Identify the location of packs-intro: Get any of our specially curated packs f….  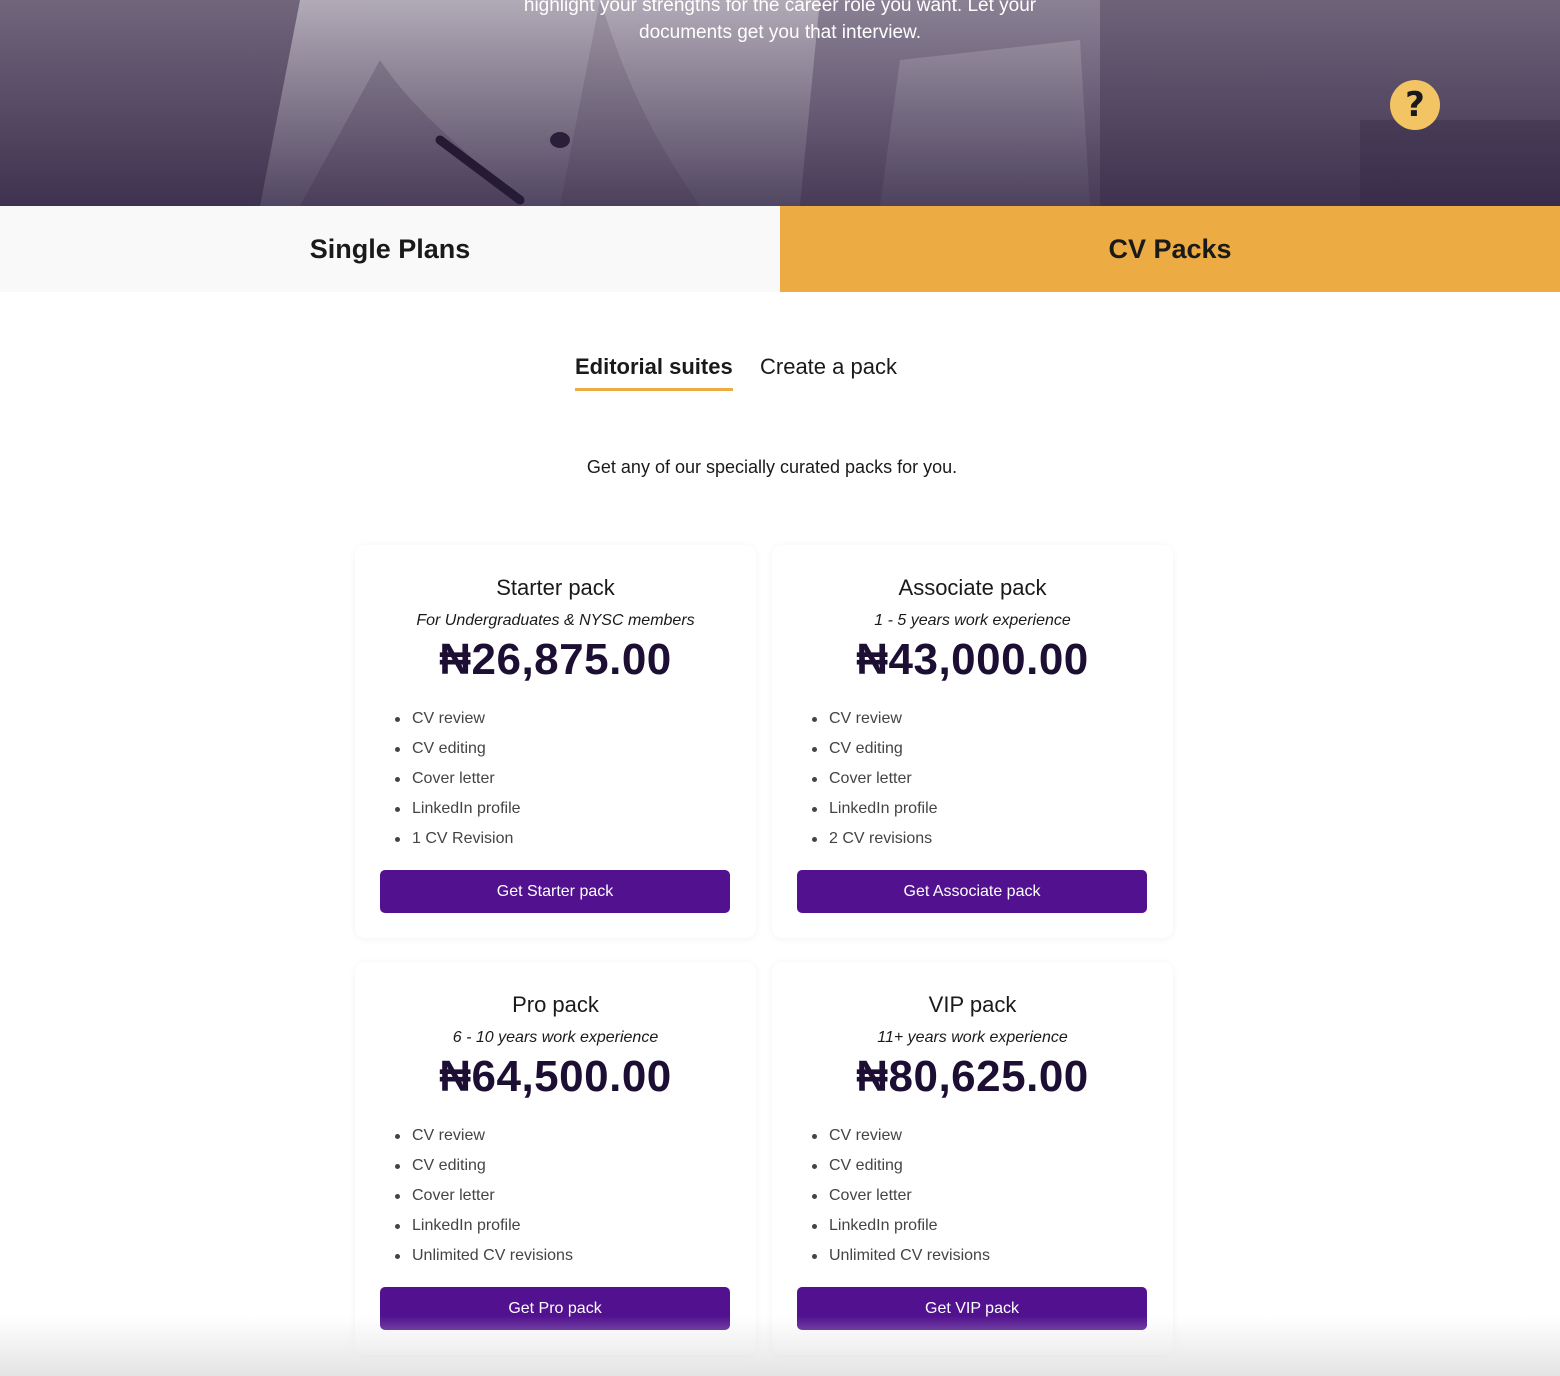
(772, 467).